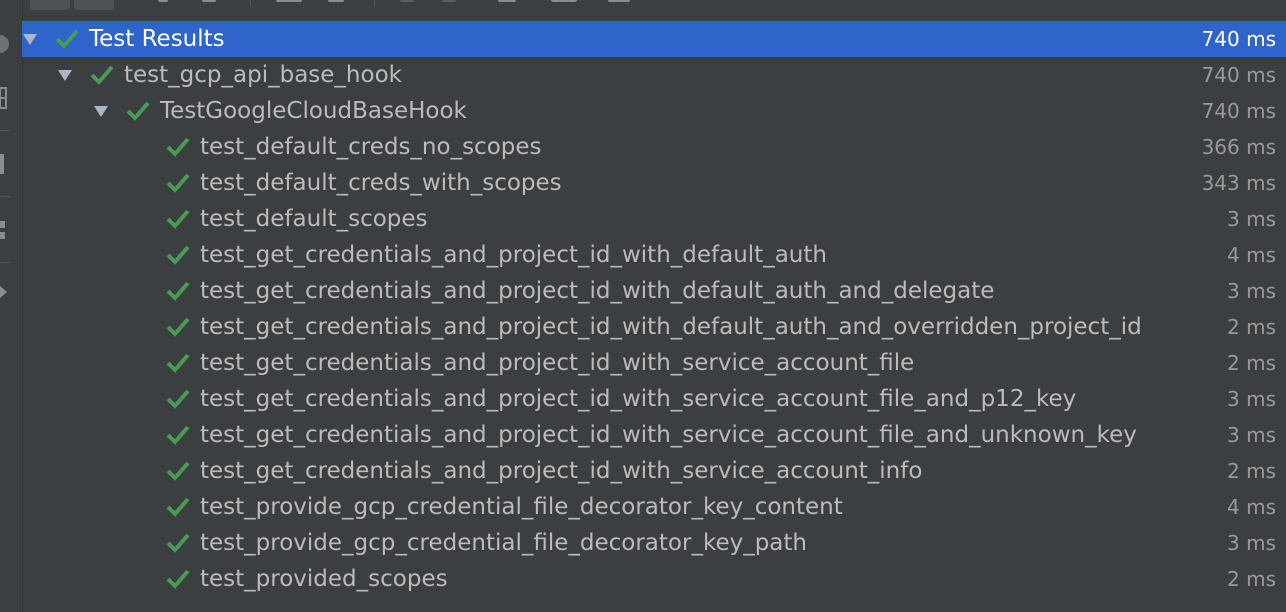  What do you see at coordinates (654, 8) in the screenshot?
I see `test-runner-toolbar` at bounding box center [654, 8].